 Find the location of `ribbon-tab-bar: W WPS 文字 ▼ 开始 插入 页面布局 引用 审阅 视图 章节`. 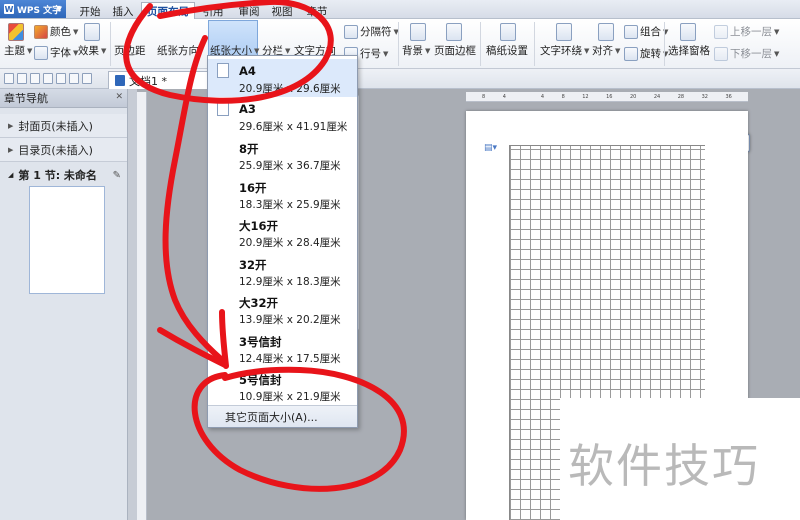

ribbon-tab-bar: W WPS 文字 ▼ 开始 插入 页面布局 引用 审阅 视图 章节 is located at coordinates (400, 9).